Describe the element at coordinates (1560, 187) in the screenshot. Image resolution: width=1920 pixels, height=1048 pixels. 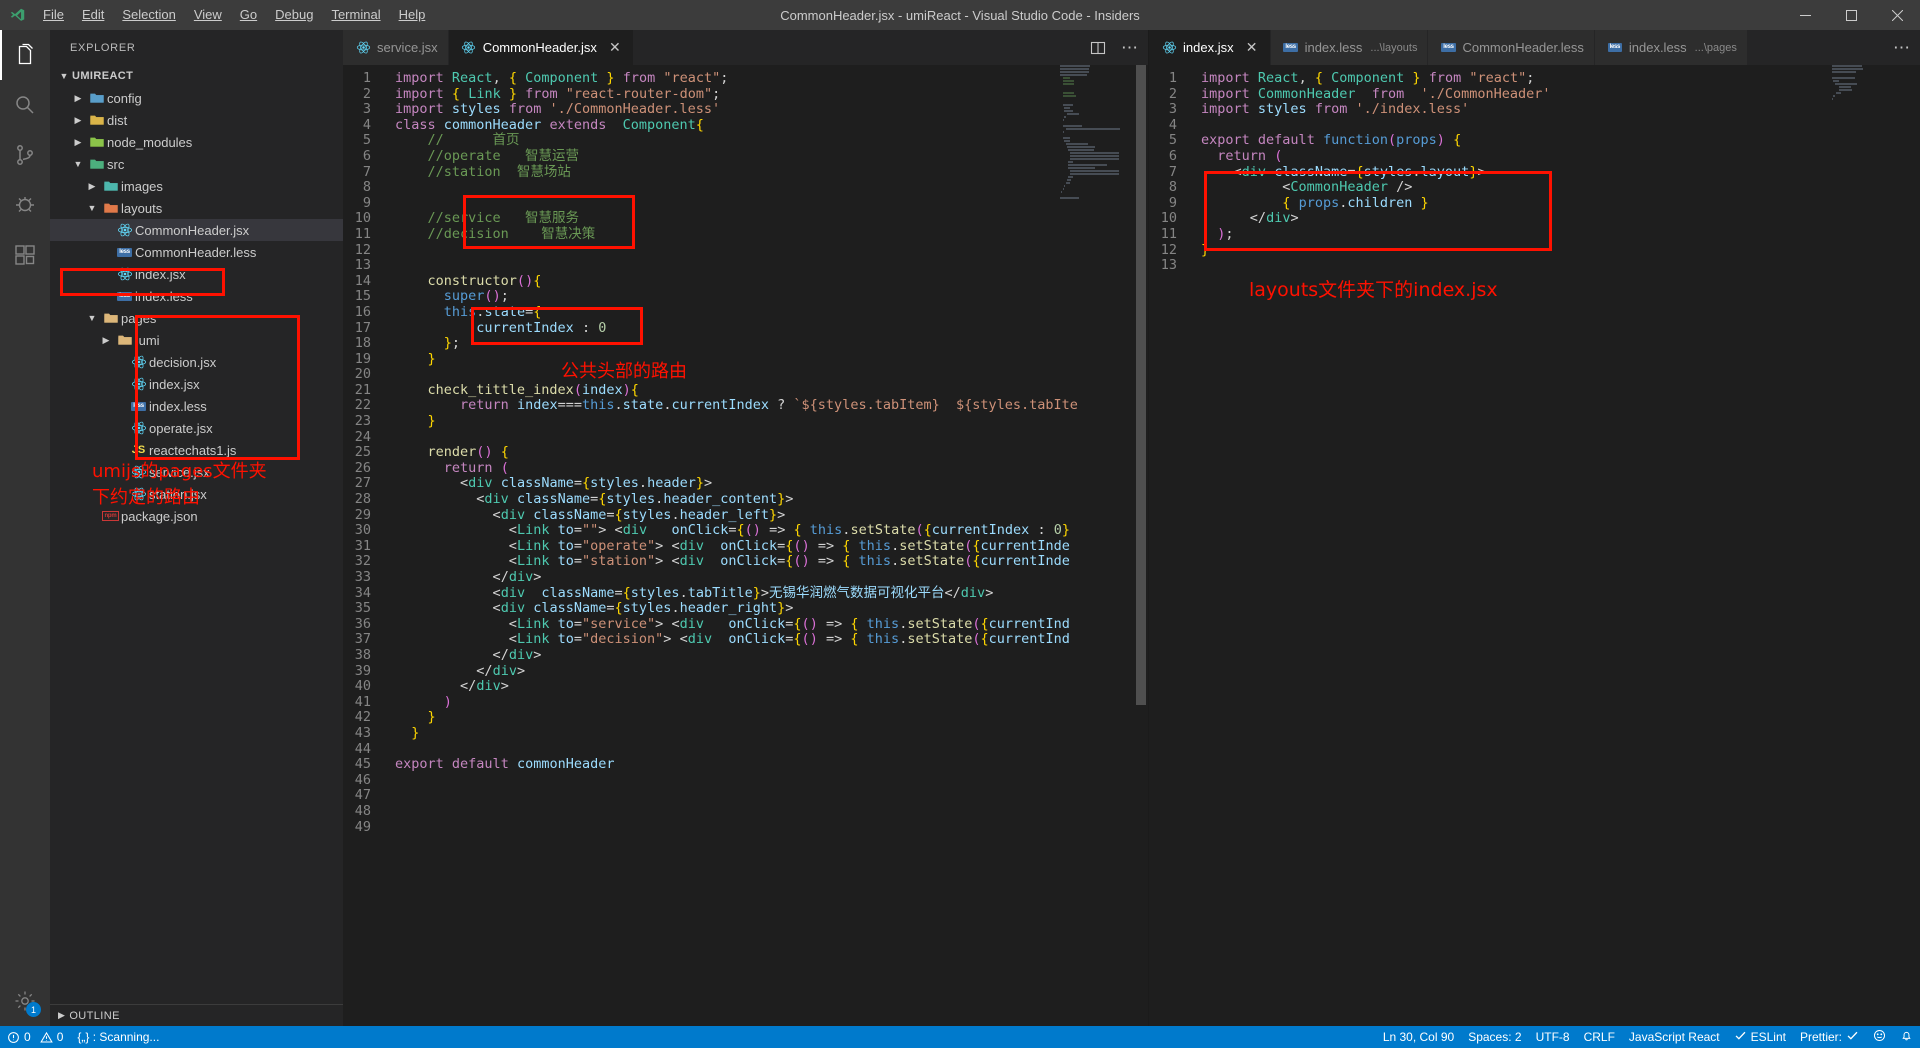
I see `code-line: <CommonHeader />` at that location.